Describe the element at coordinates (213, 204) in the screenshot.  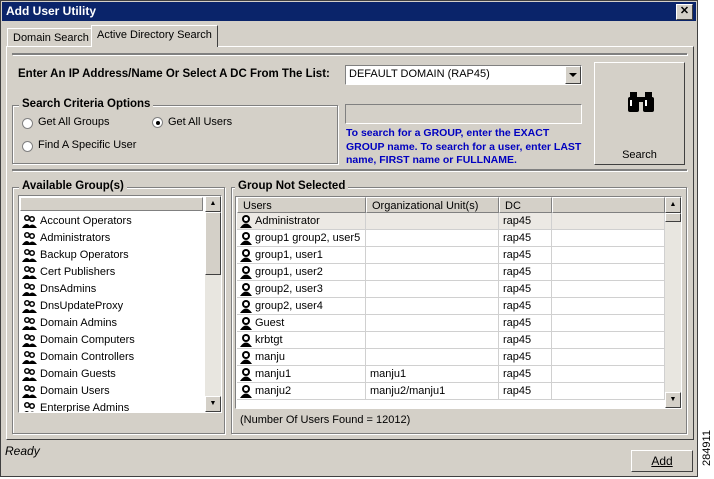
I see `groups-scroll-up-button: ▲` at that location.